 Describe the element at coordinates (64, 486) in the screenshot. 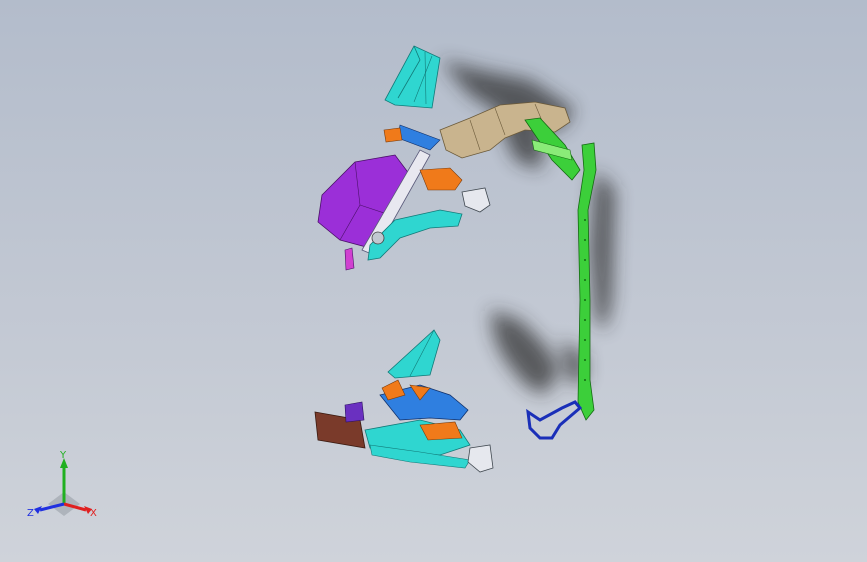

I see `coordinate-triad: Y X Z` at that location.